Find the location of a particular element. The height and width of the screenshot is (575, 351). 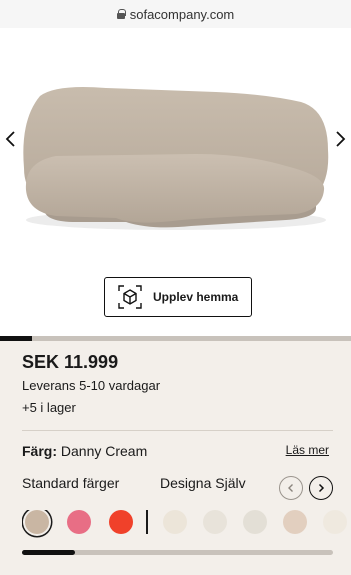

price: SEK 11.999 is located at coordinates (70, 362).